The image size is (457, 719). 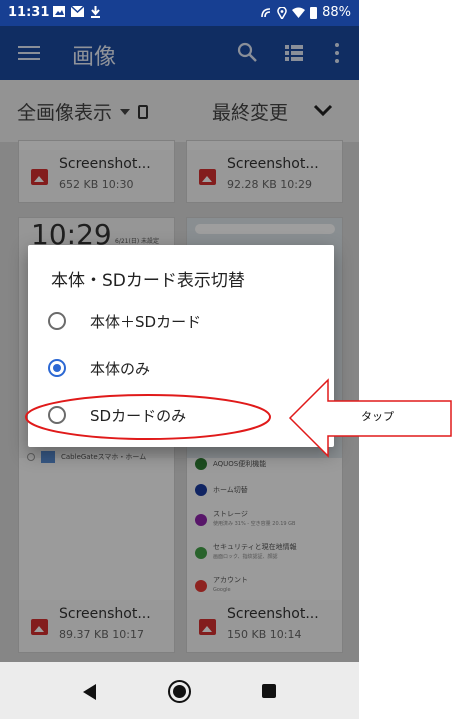 I want to click on dialog-title: 本体・SDカード表示切替, so click(x=148, y=281).